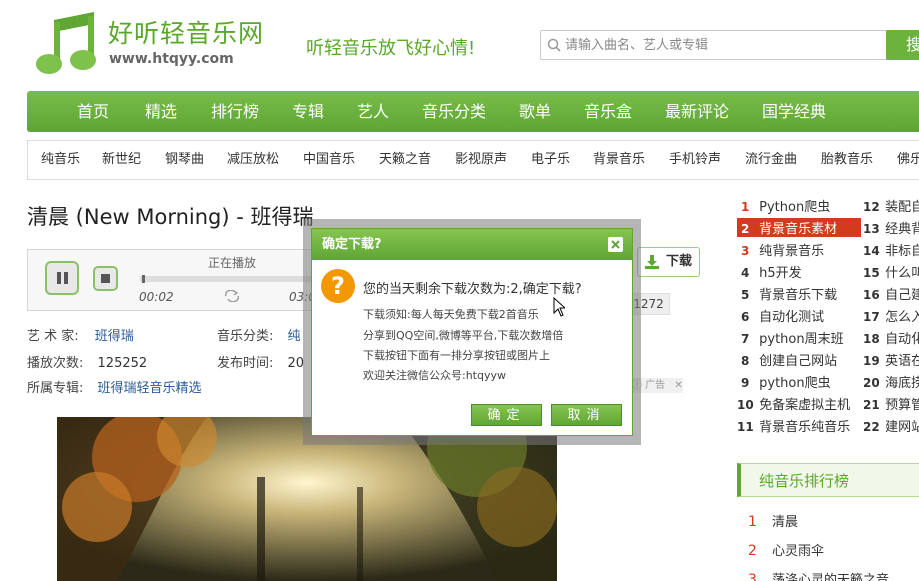 The image size is (919, 581). Describe the element at coordinates (59, 278) in the screenshot. I see `pause-icon` at that location.